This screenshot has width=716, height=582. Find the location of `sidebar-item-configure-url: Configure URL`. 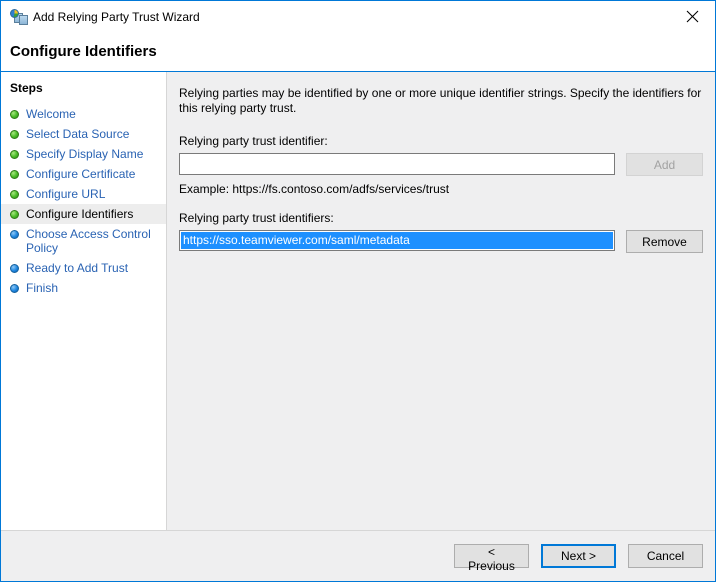

sidebar-item-configure-url: Configure URL is located at coordinates (83, 194).